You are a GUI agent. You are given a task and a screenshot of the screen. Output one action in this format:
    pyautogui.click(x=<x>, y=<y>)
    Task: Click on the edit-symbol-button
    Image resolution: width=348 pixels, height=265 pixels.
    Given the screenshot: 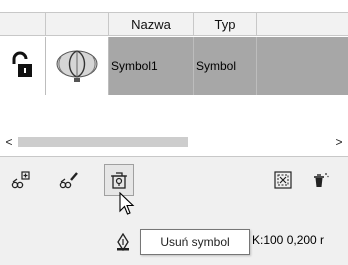 What is the action you would take?
    pyautogui.click(x=69, y=180)
    